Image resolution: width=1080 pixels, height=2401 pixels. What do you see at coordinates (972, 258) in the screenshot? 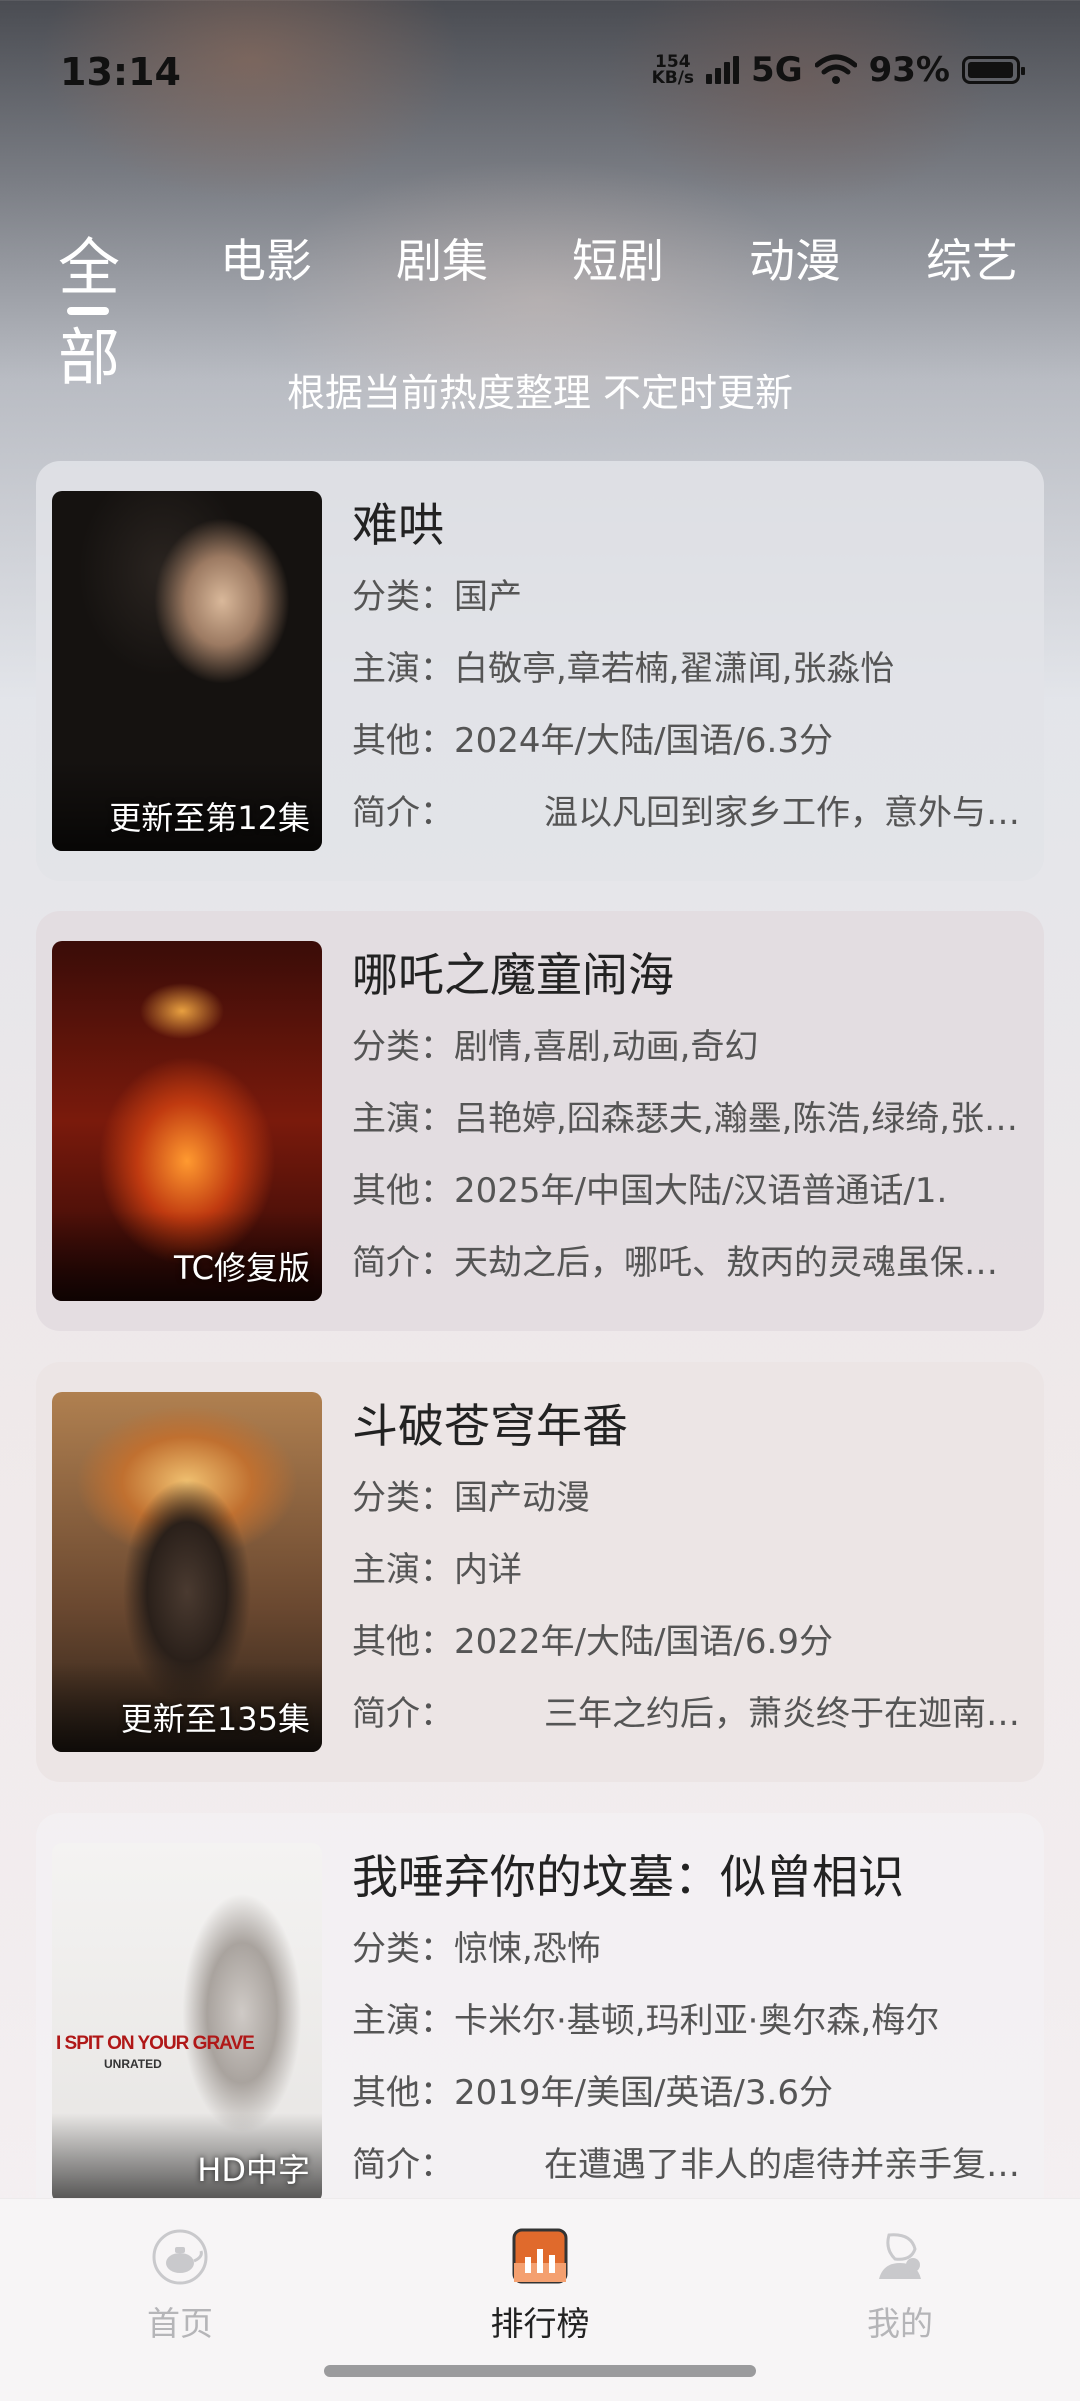
I see `tab-variety: 综艺` at bounding box center [972, 258].